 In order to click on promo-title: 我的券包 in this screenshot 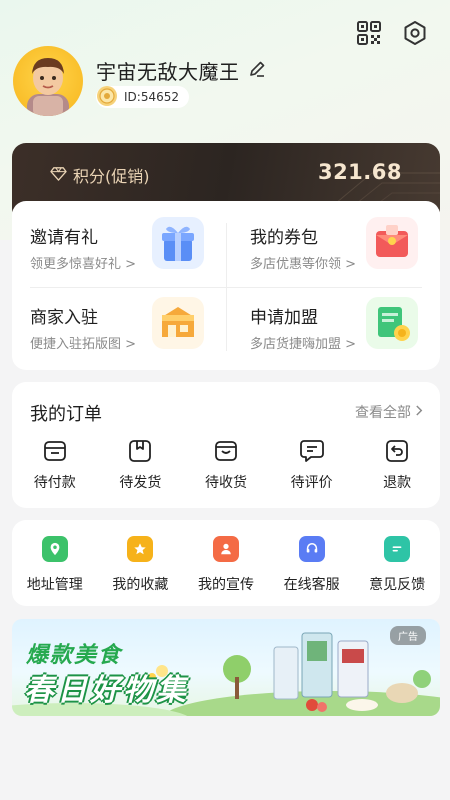, I will do `click(284, 238)`.